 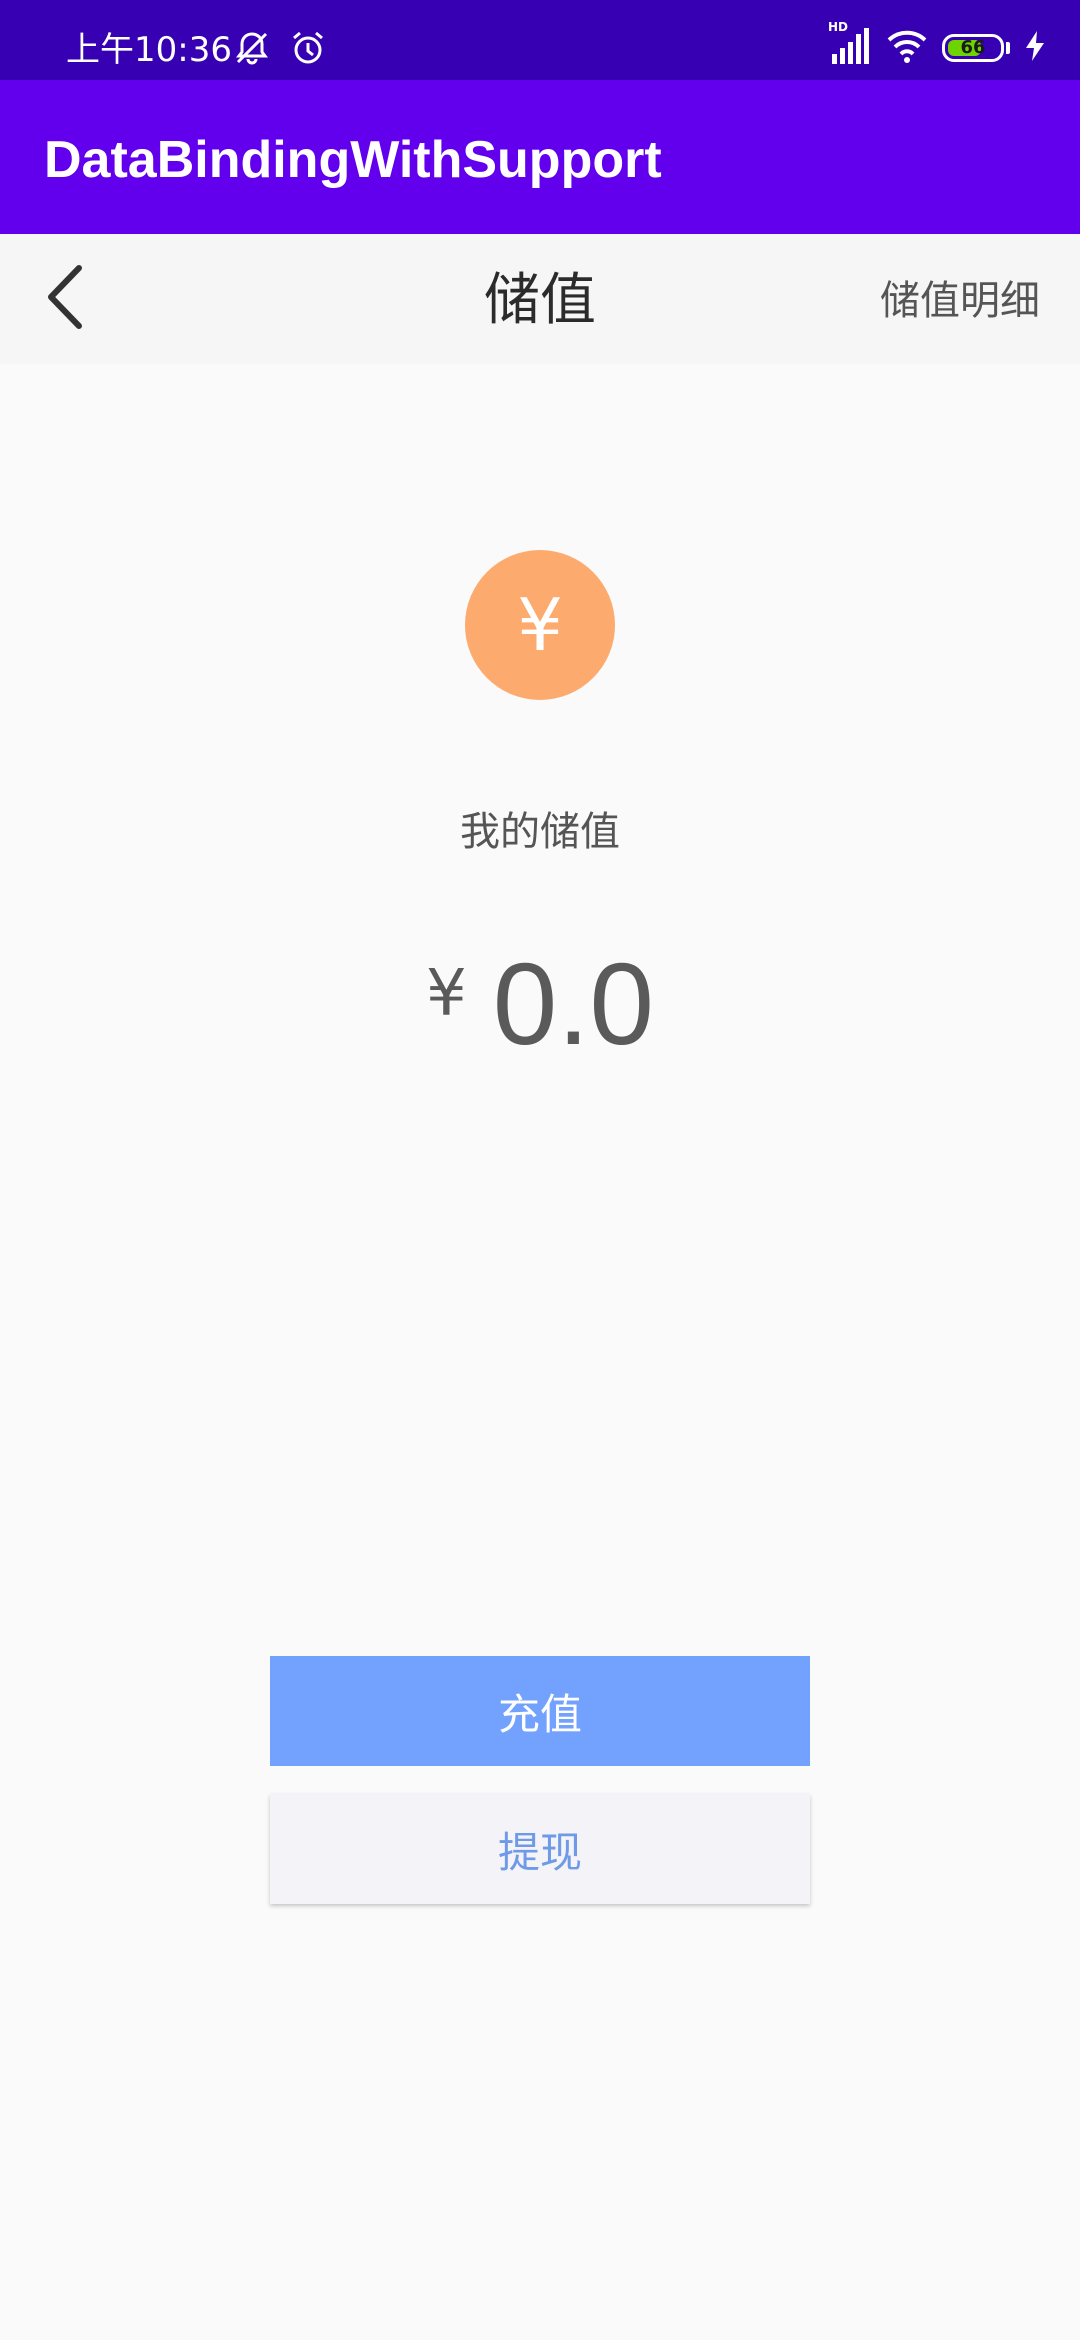 What do you see at coordinates (280, 50) in the screenshot?
I see `status-left-icons` at bounding box center [280, 50].